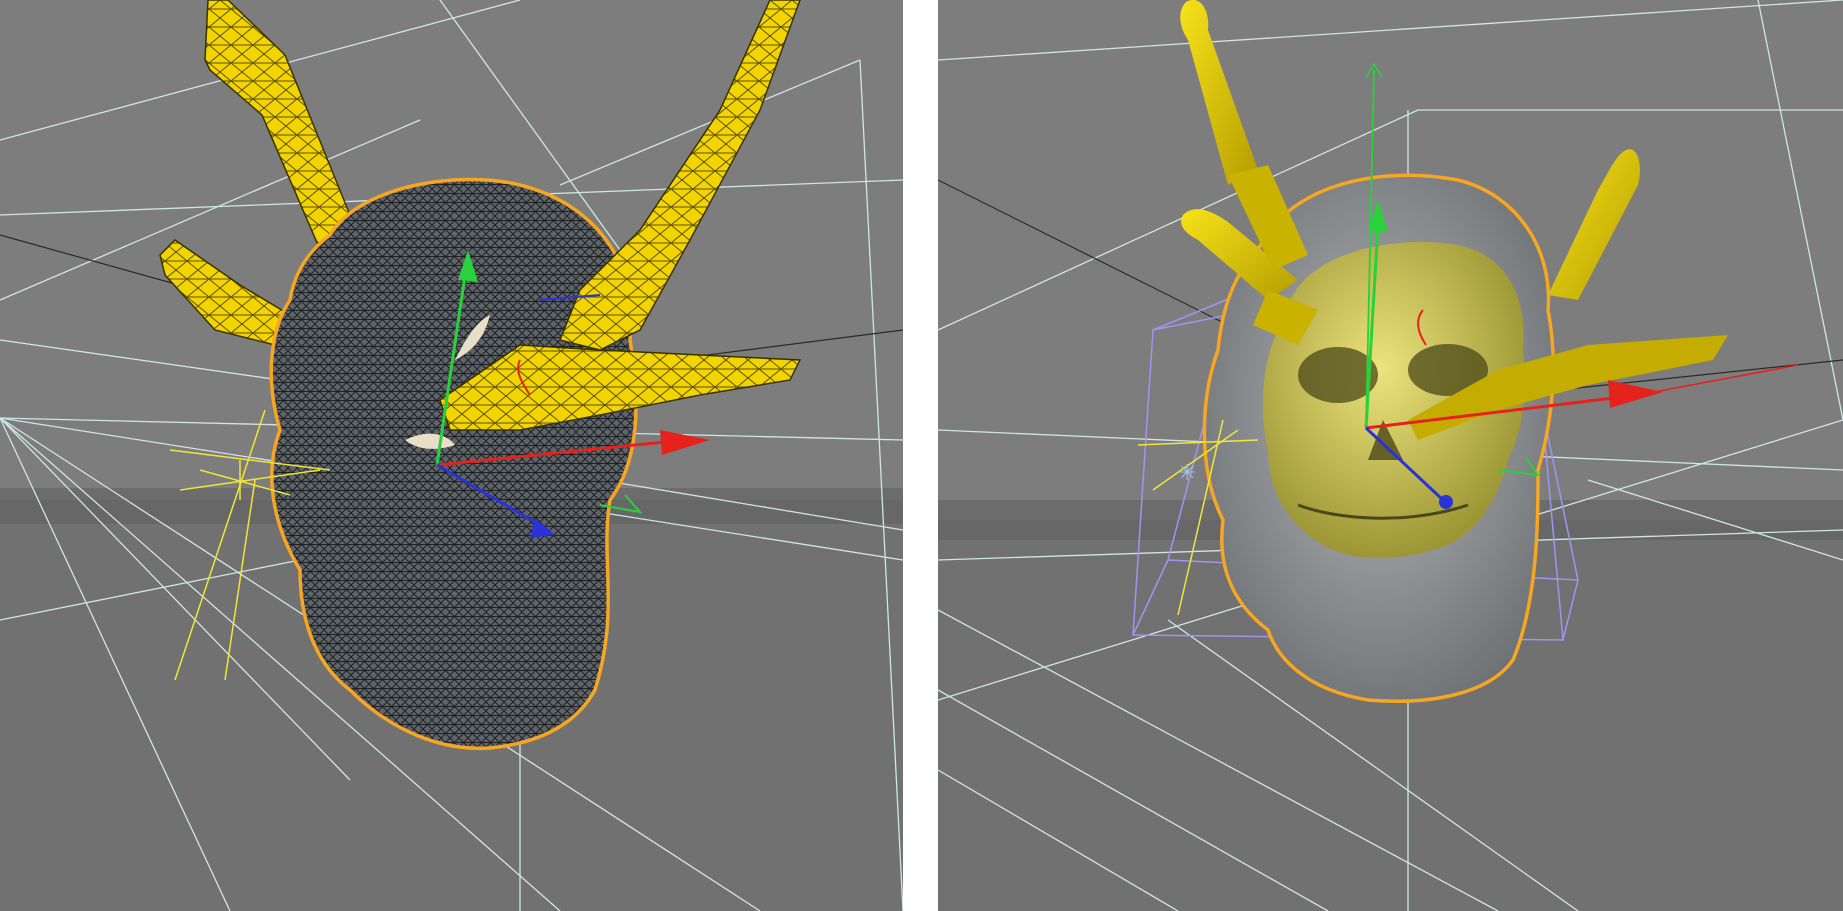 This screenshot has width=1843, height=911. What do you see at coordinates (1187, 473) in the screenshot?
I see `light-star-icon: ✳` at bounding box center [1187, 473].